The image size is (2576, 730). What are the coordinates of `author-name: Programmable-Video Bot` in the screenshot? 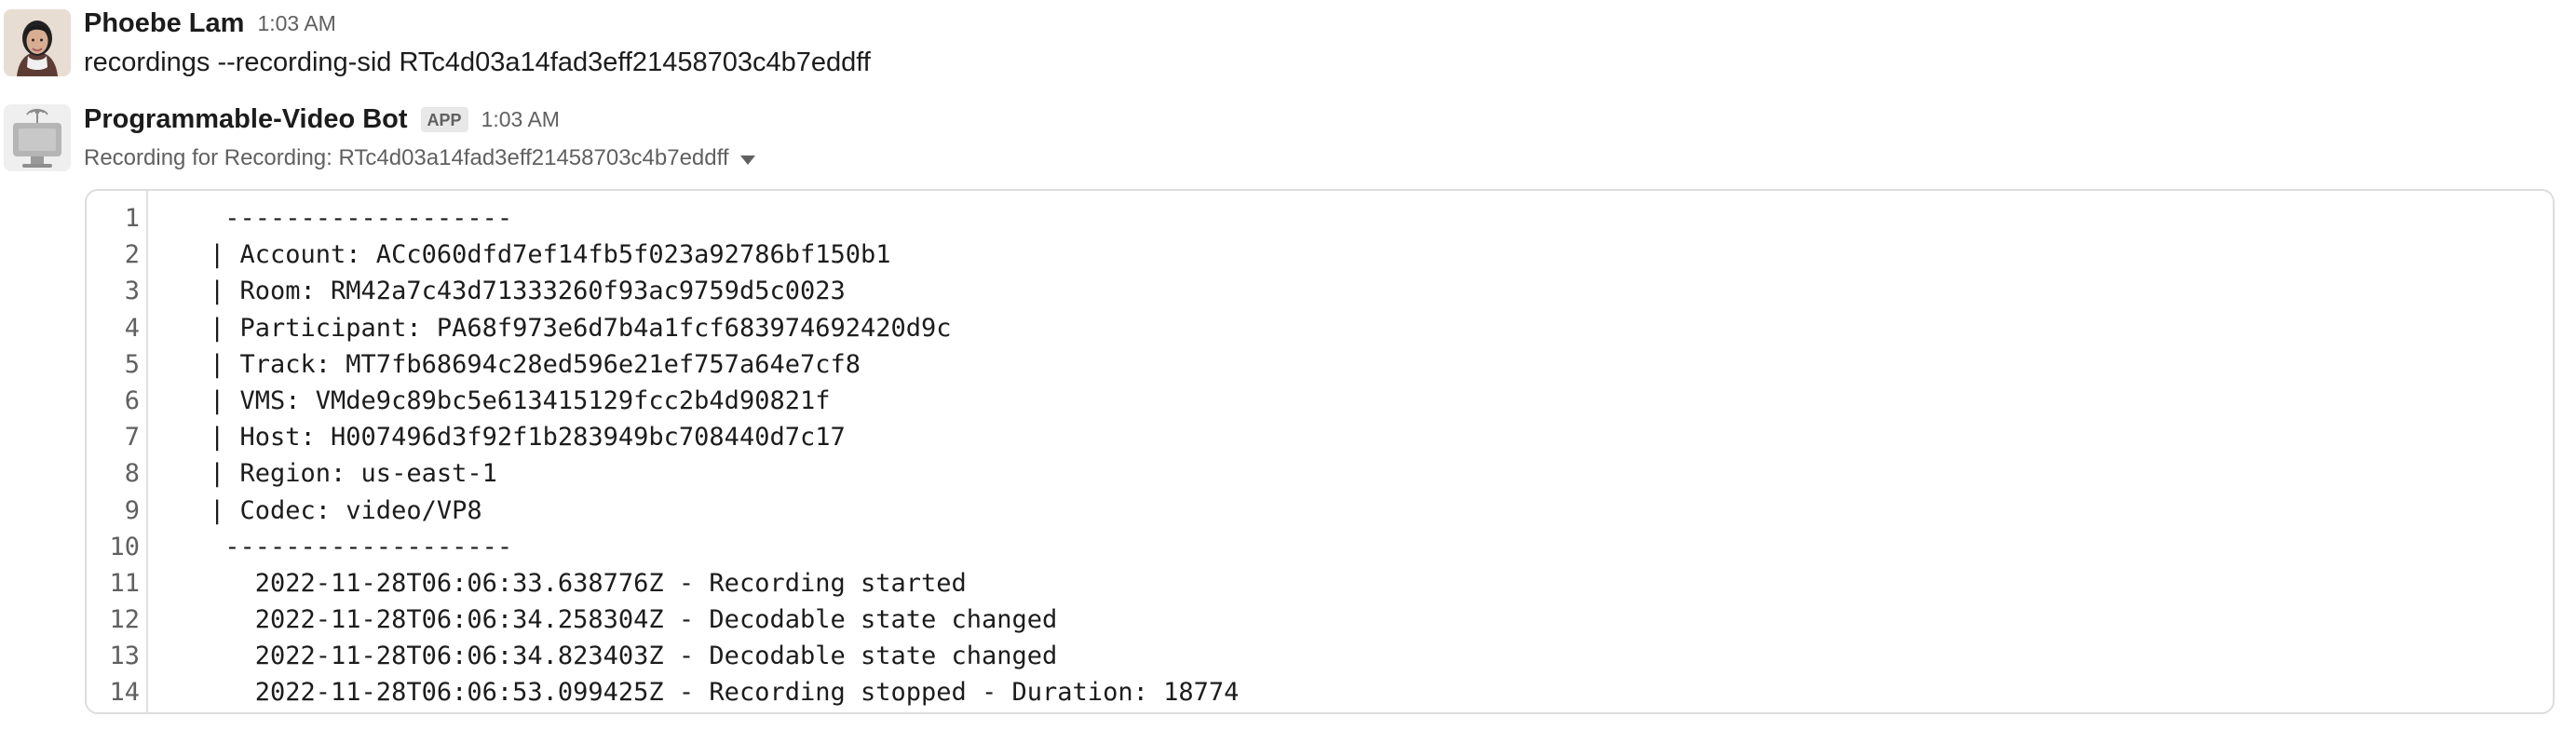 It's located at (246, 119).